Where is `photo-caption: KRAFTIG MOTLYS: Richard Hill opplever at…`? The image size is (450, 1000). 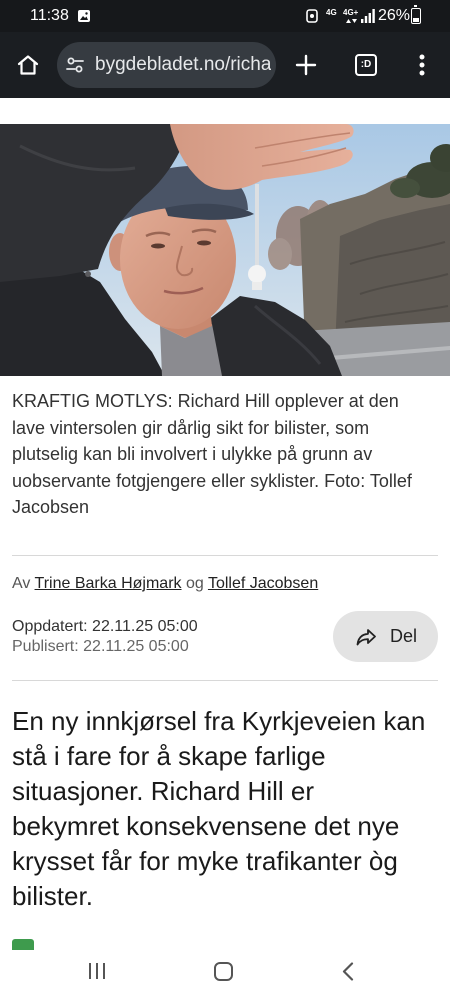 photo-caption: KRAFTIG MOTLYS: Richard Hill opplever at… is located at coordinates (212, 454).